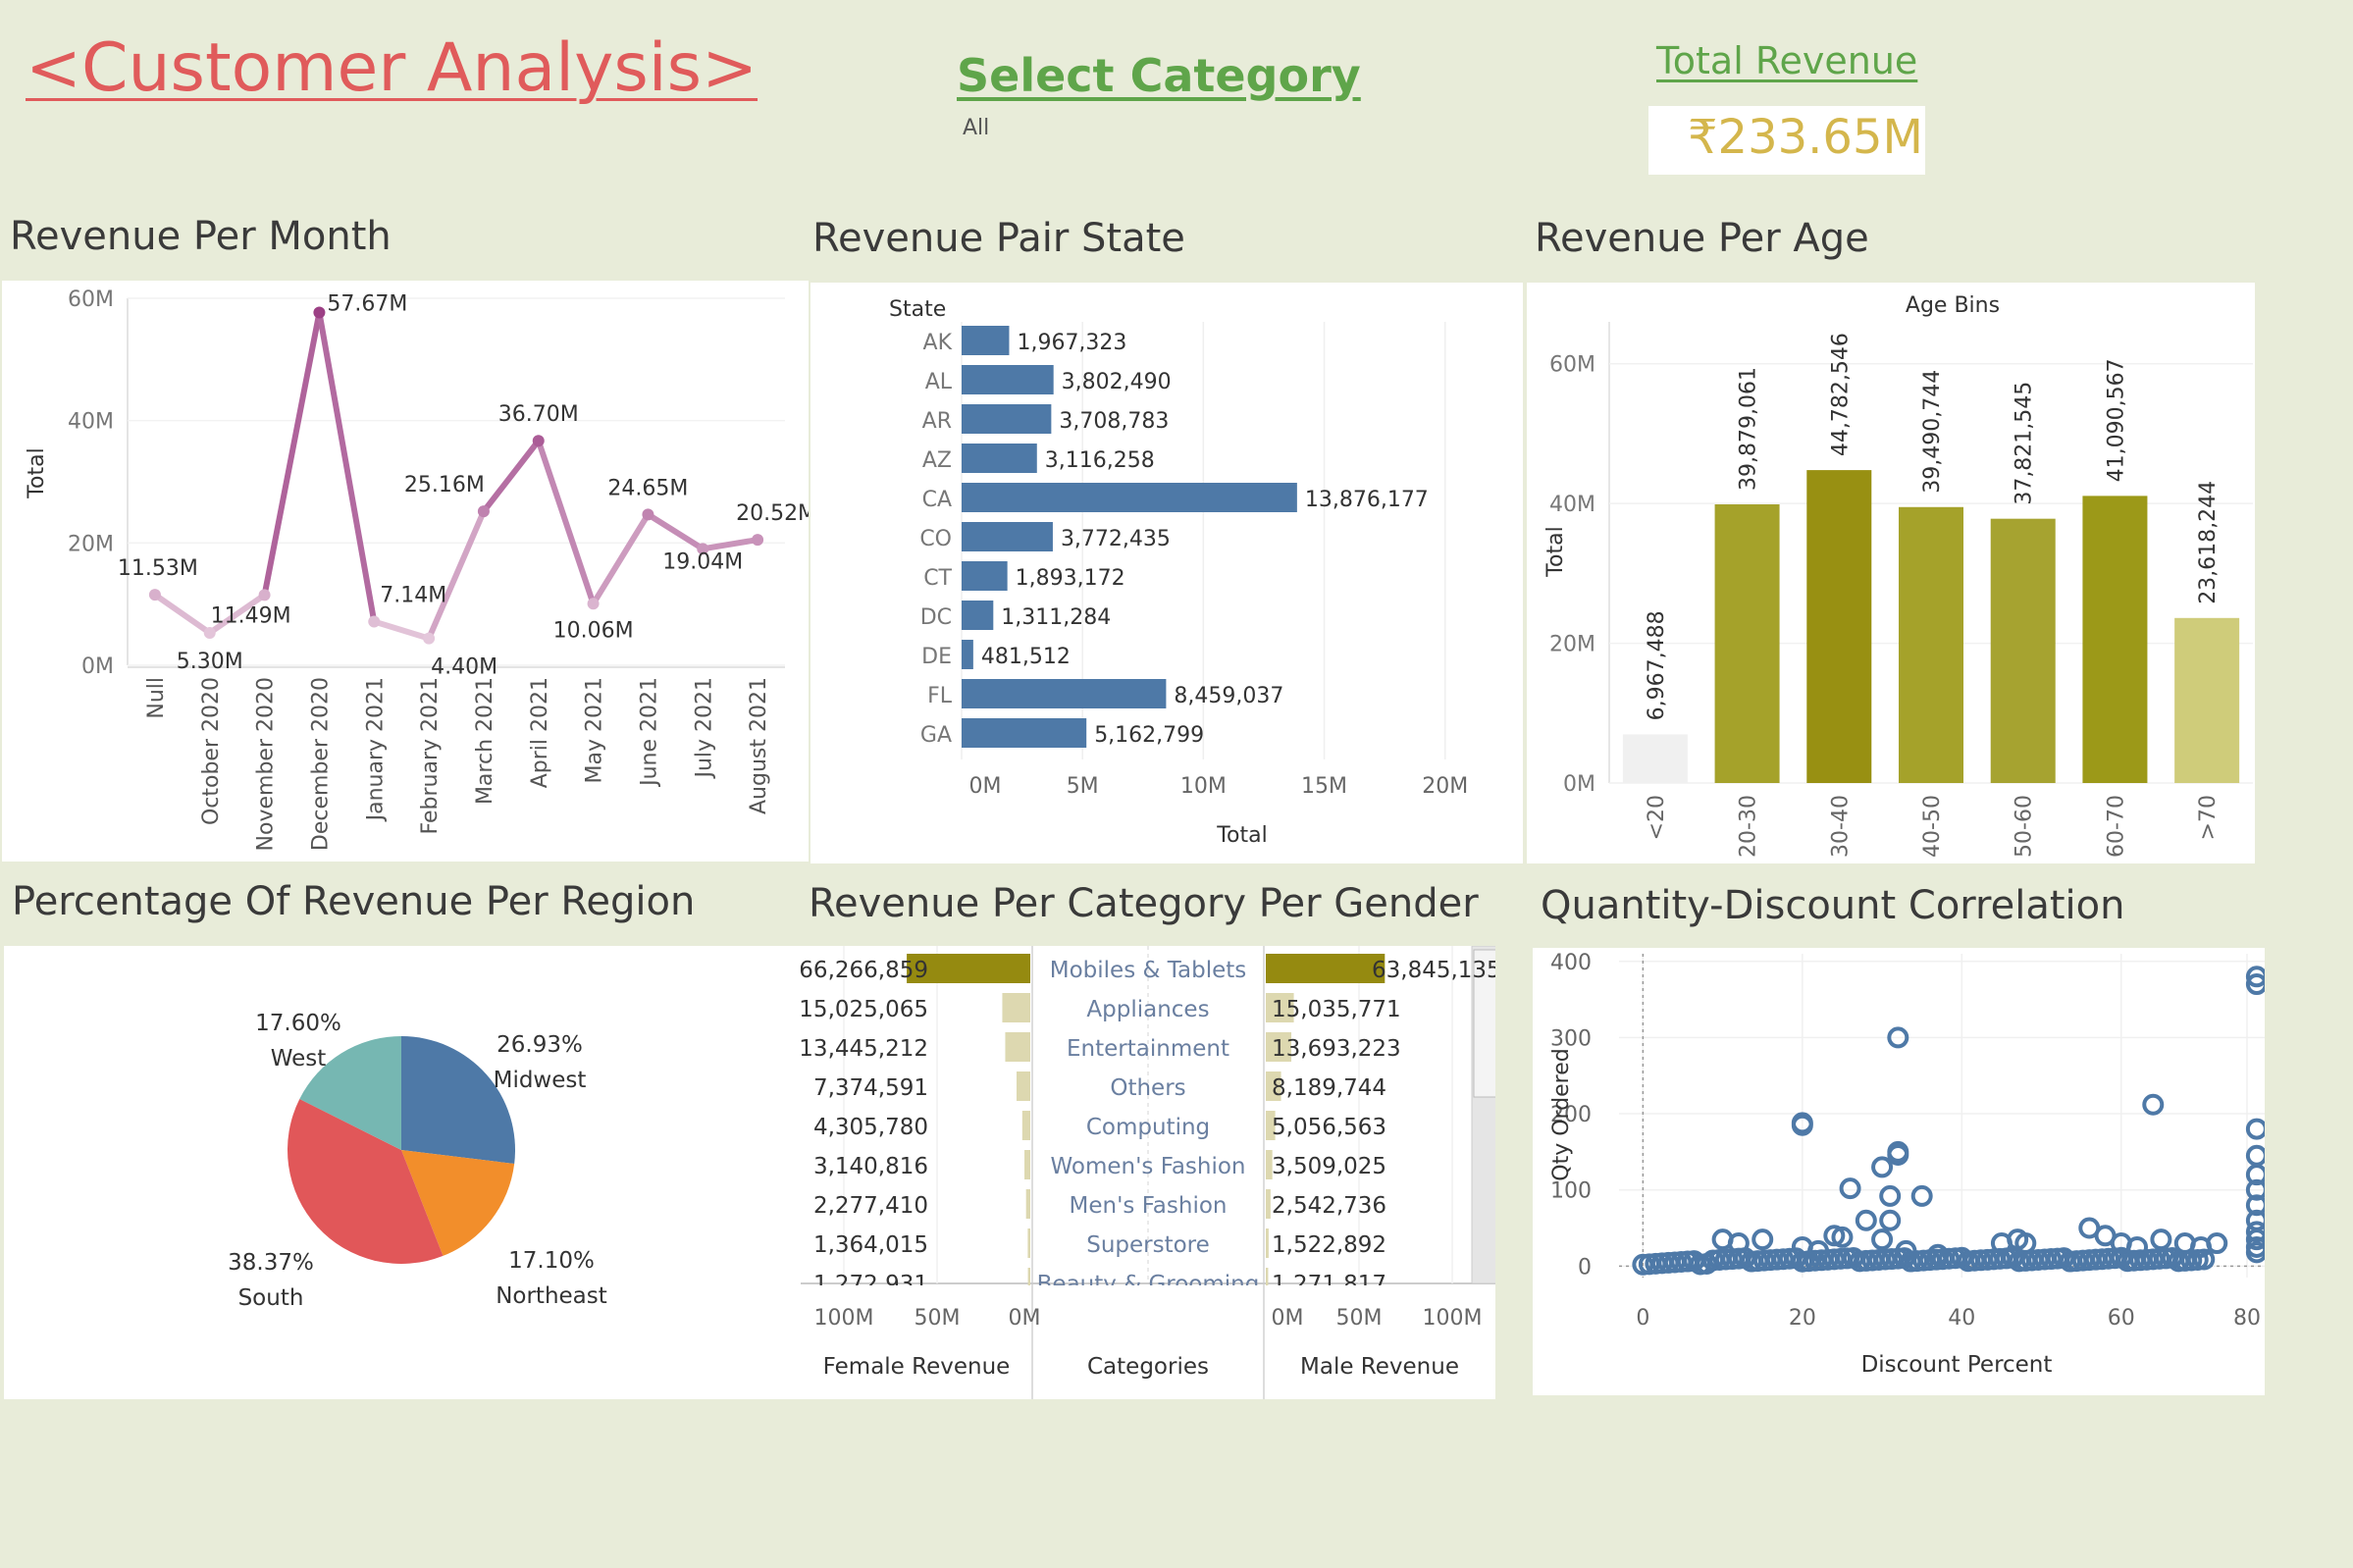  What do you see at coordinates (595, 730) in the screenshot?
I see `x-tick-label: May 2021` at bounding box center [595, 730].